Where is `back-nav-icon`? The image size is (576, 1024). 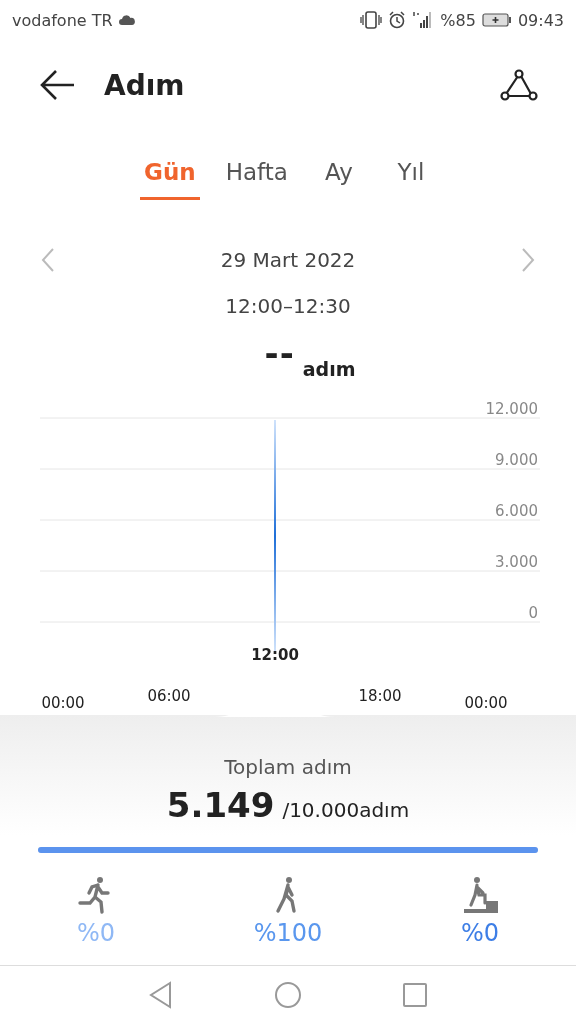 back-nav-icon is located at coordinates (161, 995).